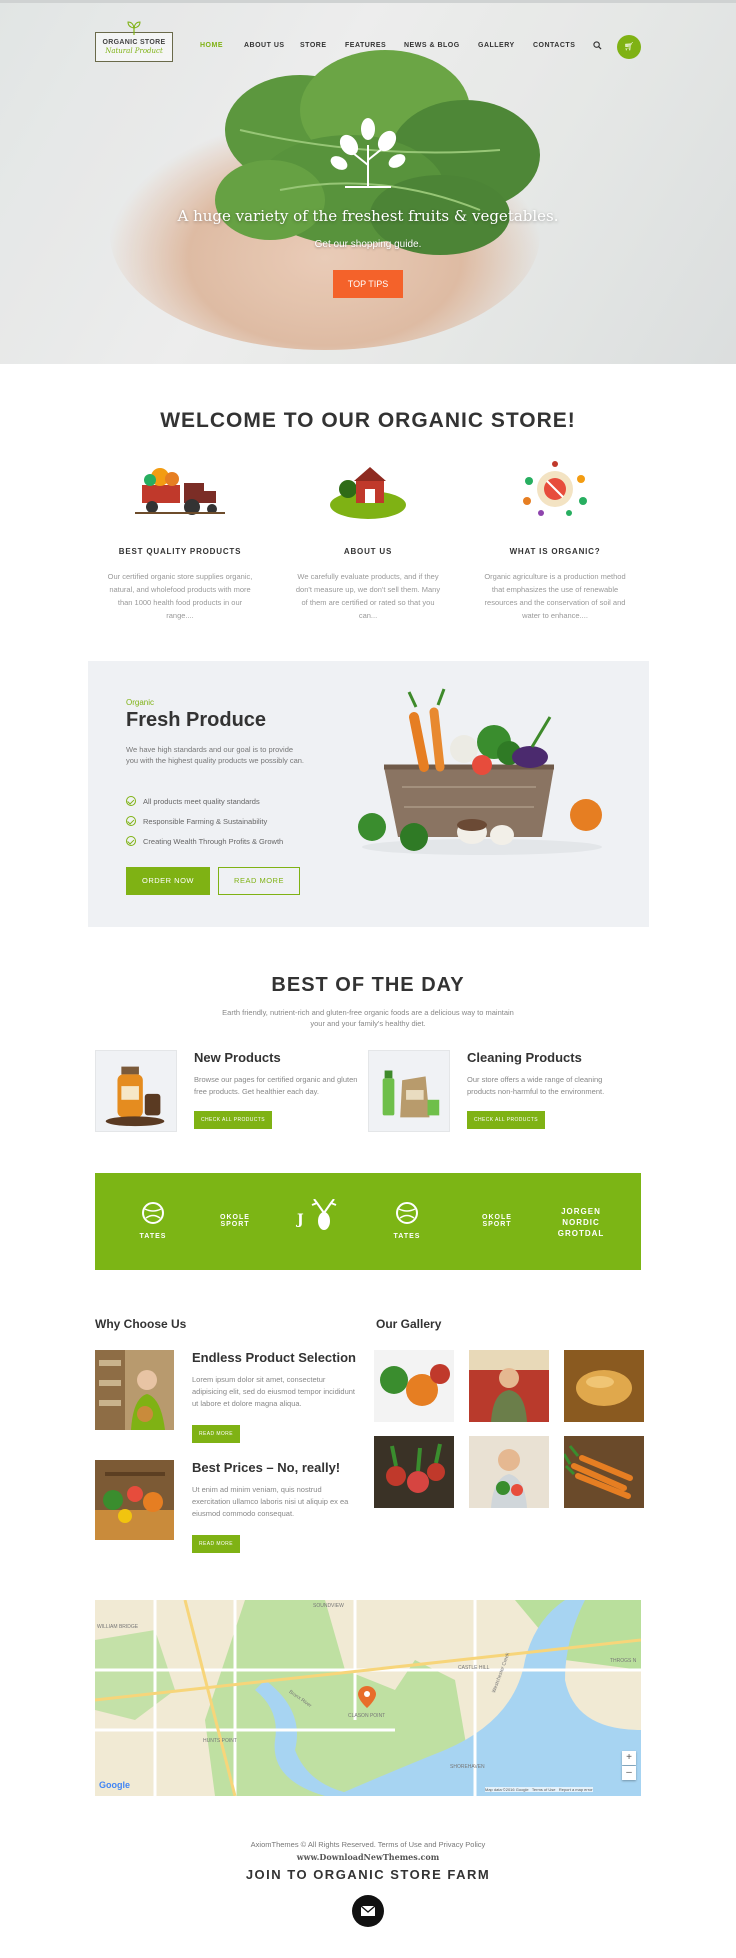 This screenshot has width=736, height=1958. Describe the element at coordinates (467, 1767) in the screenshot. I see `map-label-shorehaven: SHOREHAVEN` at that location.